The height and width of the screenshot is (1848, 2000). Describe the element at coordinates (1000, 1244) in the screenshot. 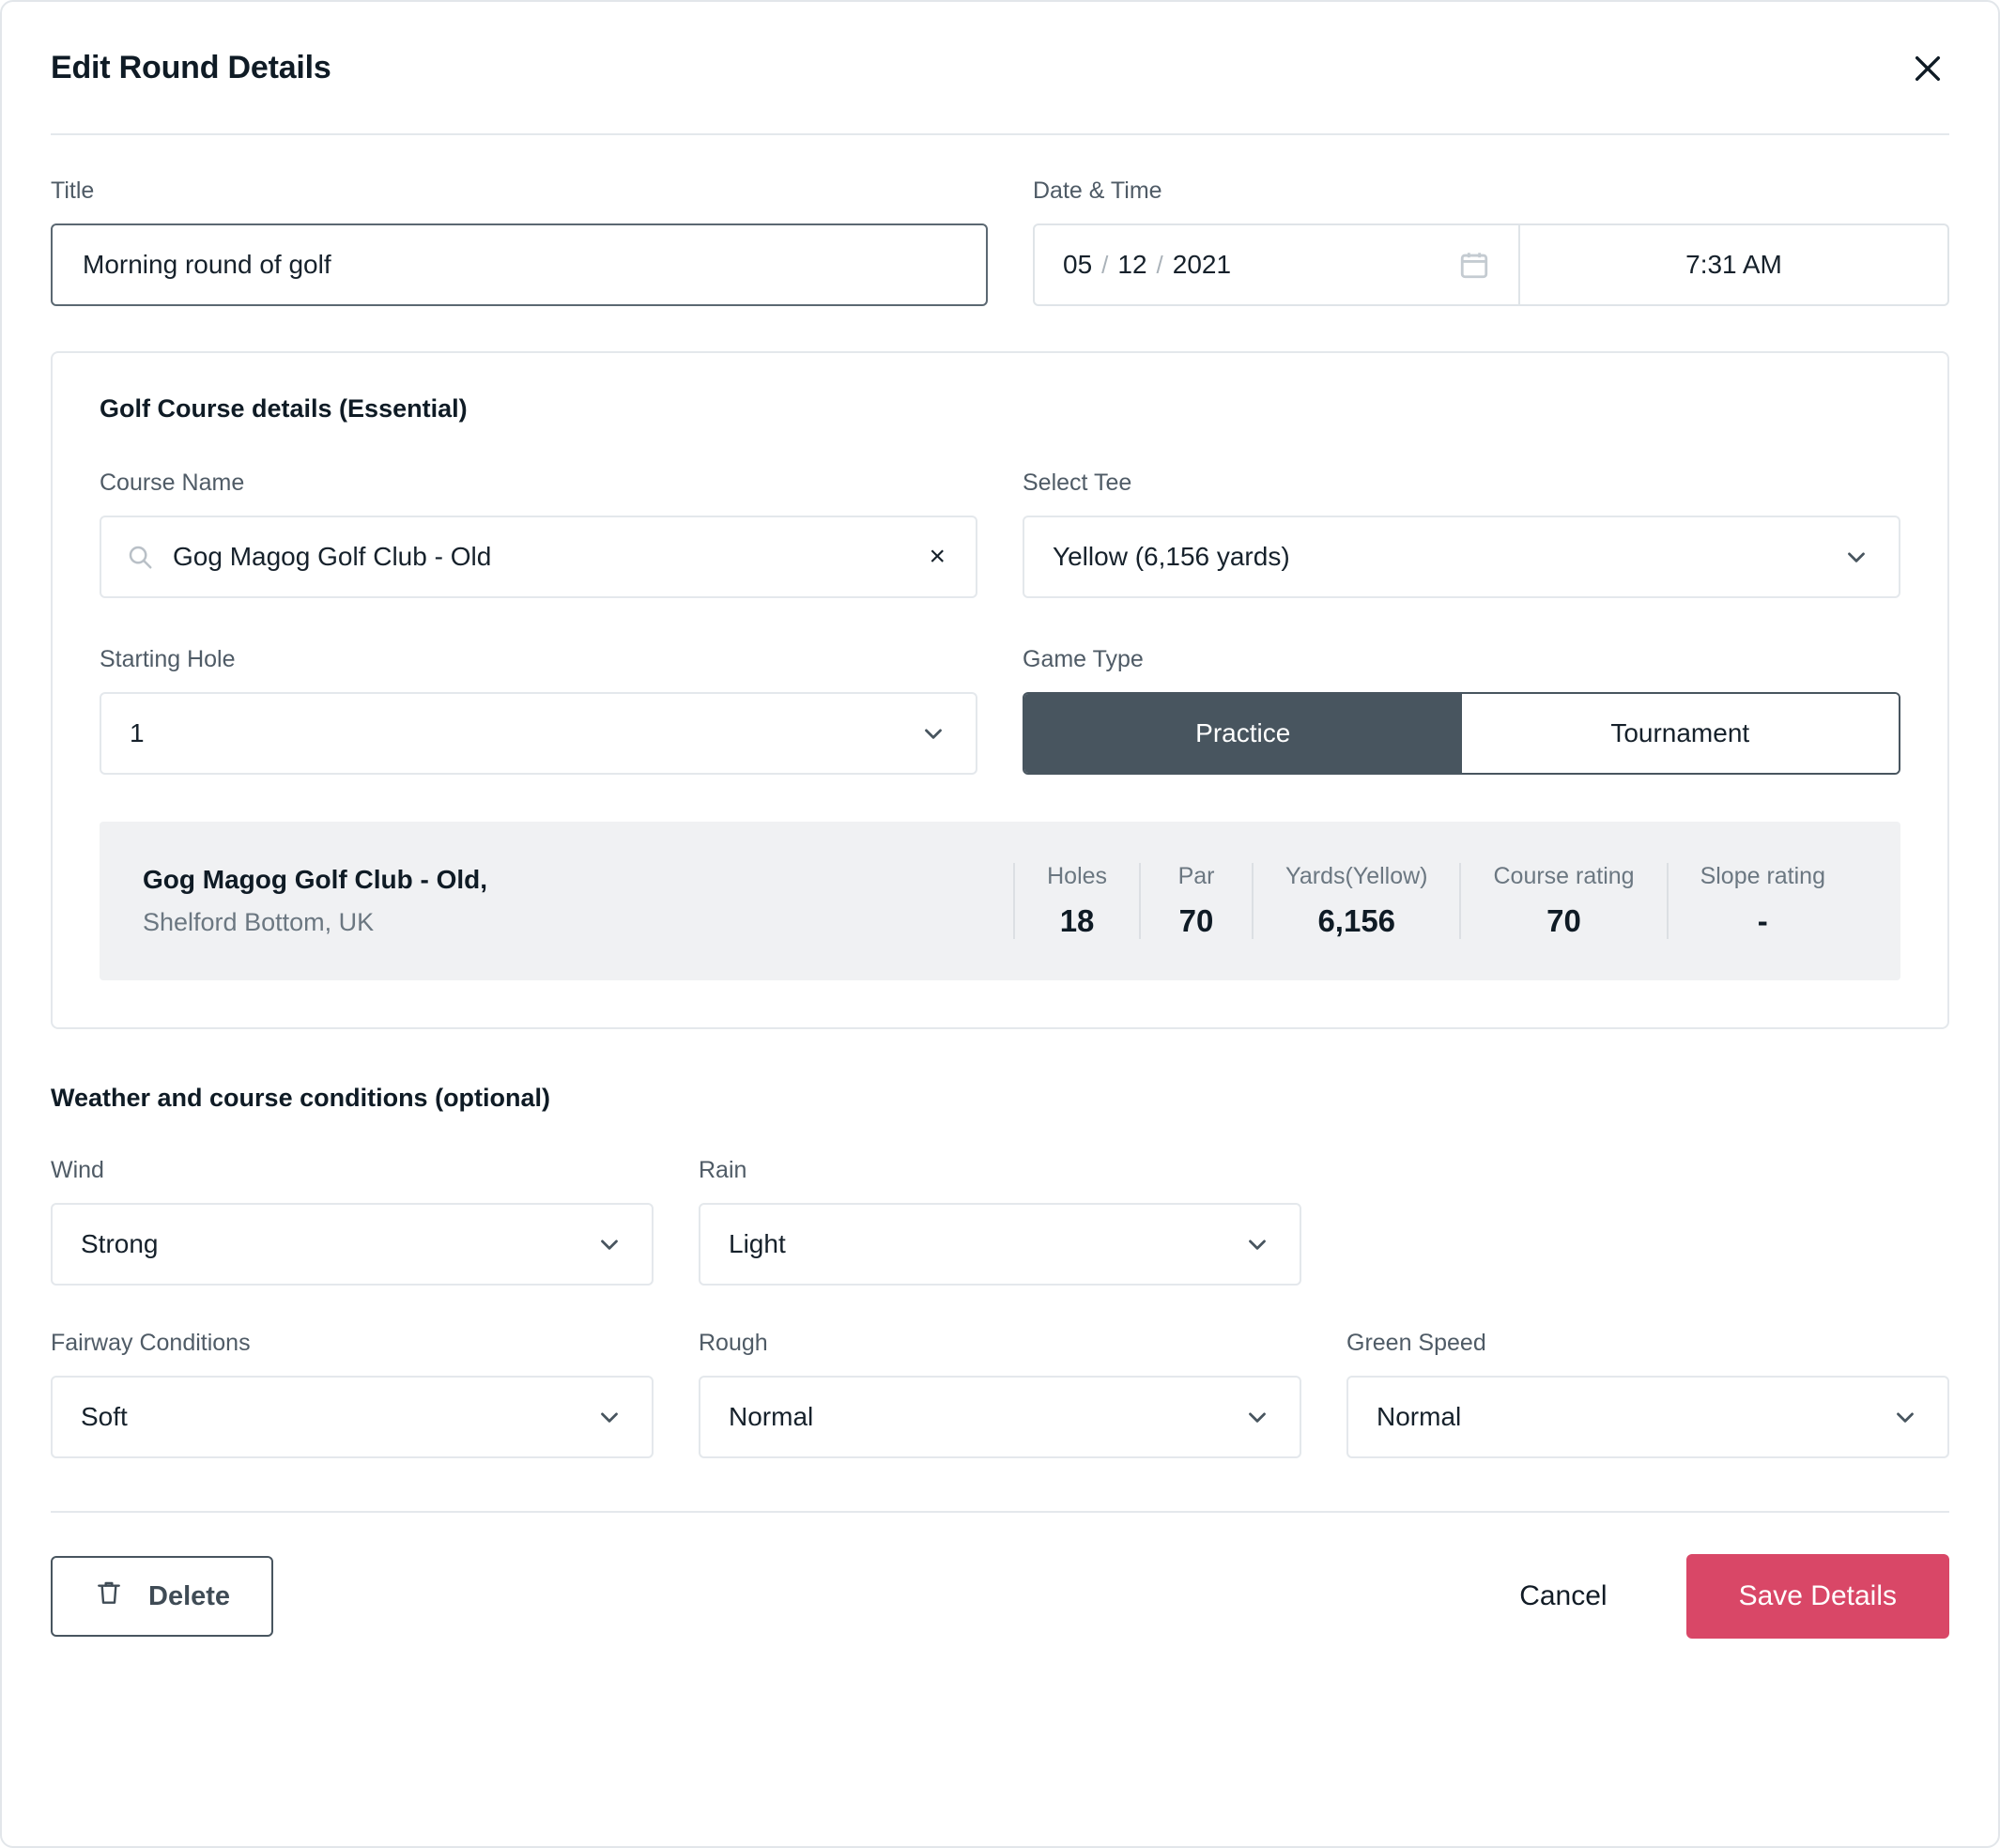

I see `rain-dropdown: Light` at that location.